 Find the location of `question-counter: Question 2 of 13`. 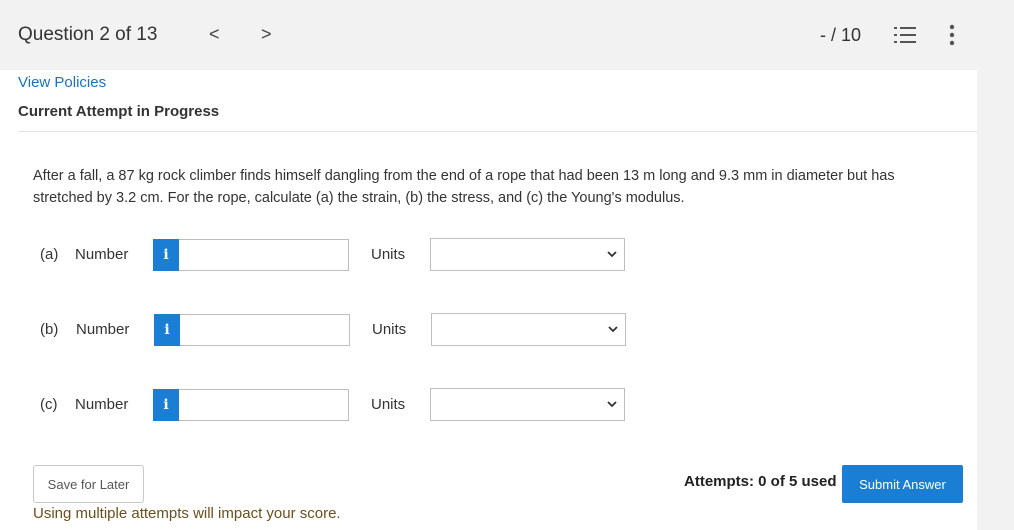

question-counter: Question 2 of 13 is located at coordinates (88, 34).